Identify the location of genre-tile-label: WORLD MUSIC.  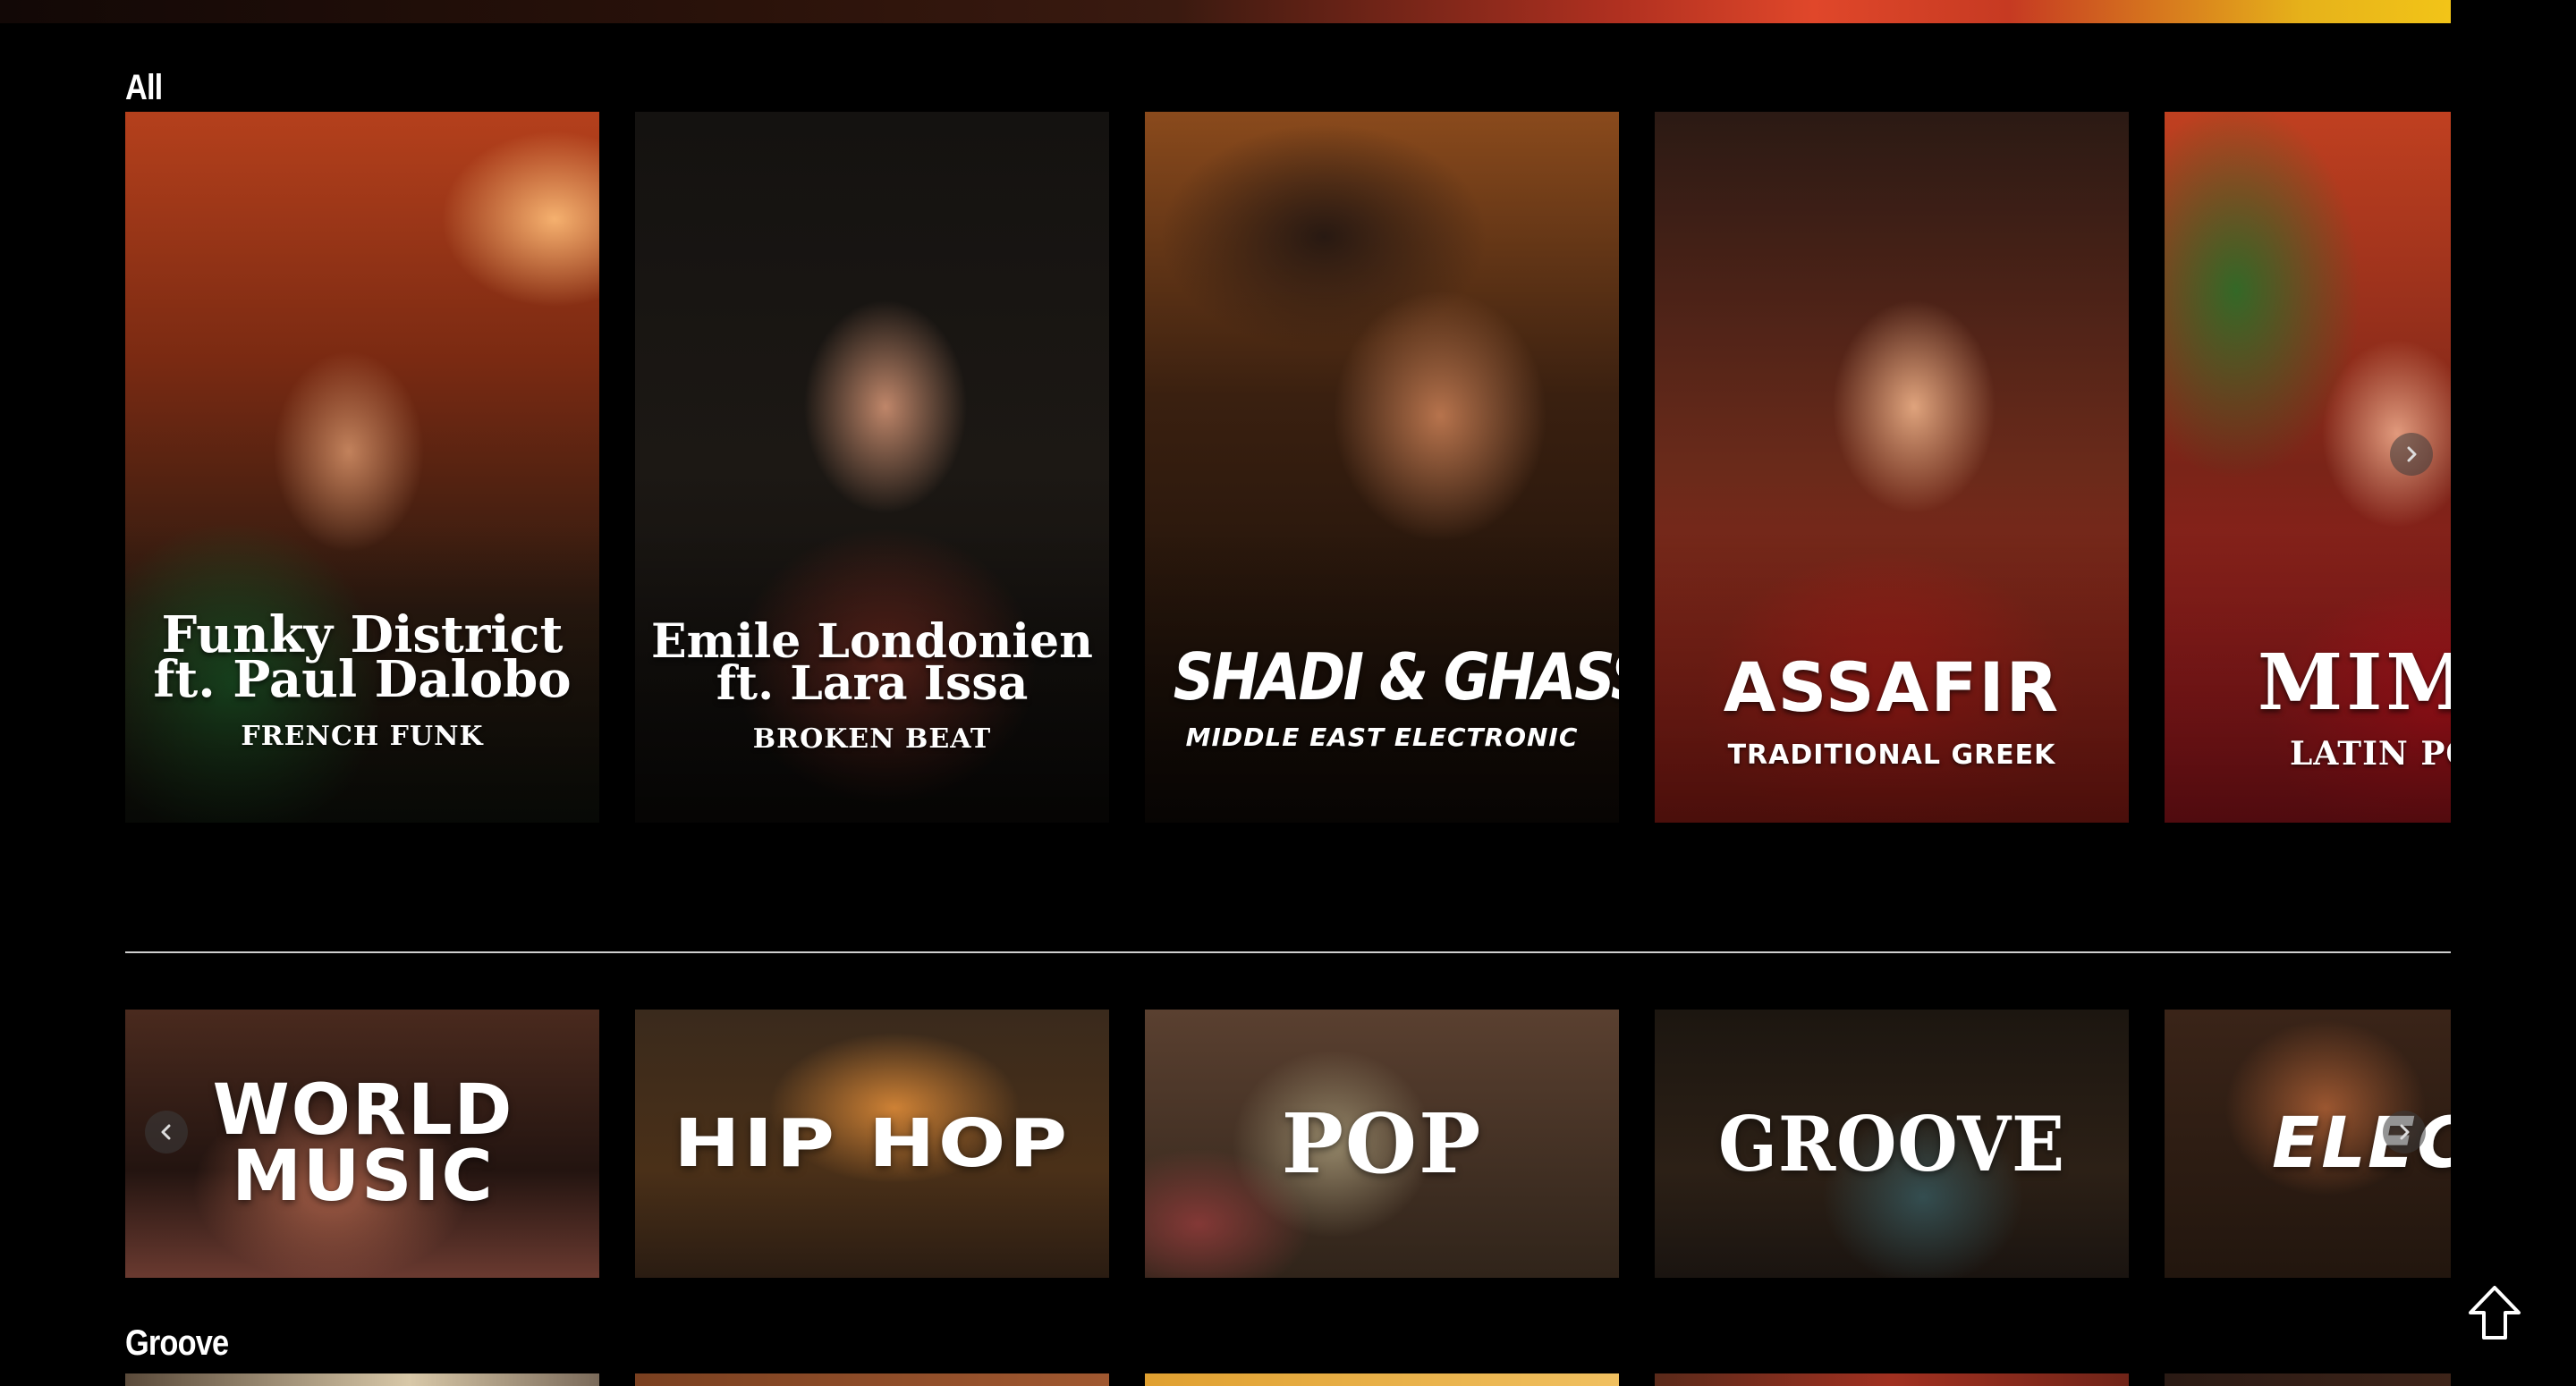
(363, 1143).